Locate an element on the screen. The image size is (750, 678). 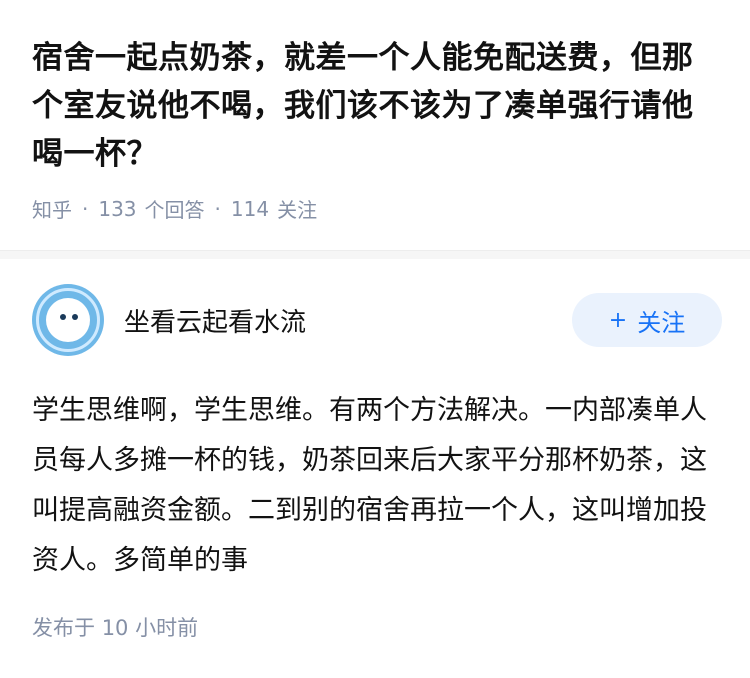
source-label: 知乎 is located at coordinates (52, 208).